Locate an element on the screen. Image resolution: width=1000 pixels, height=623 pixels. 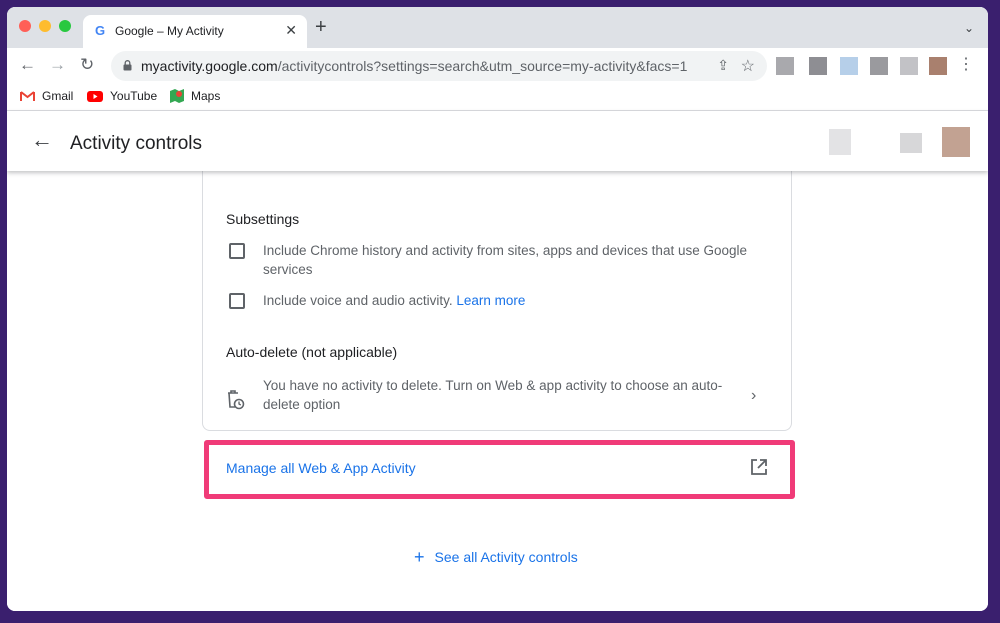
gmail-icon is located at coordinates (27, 95).